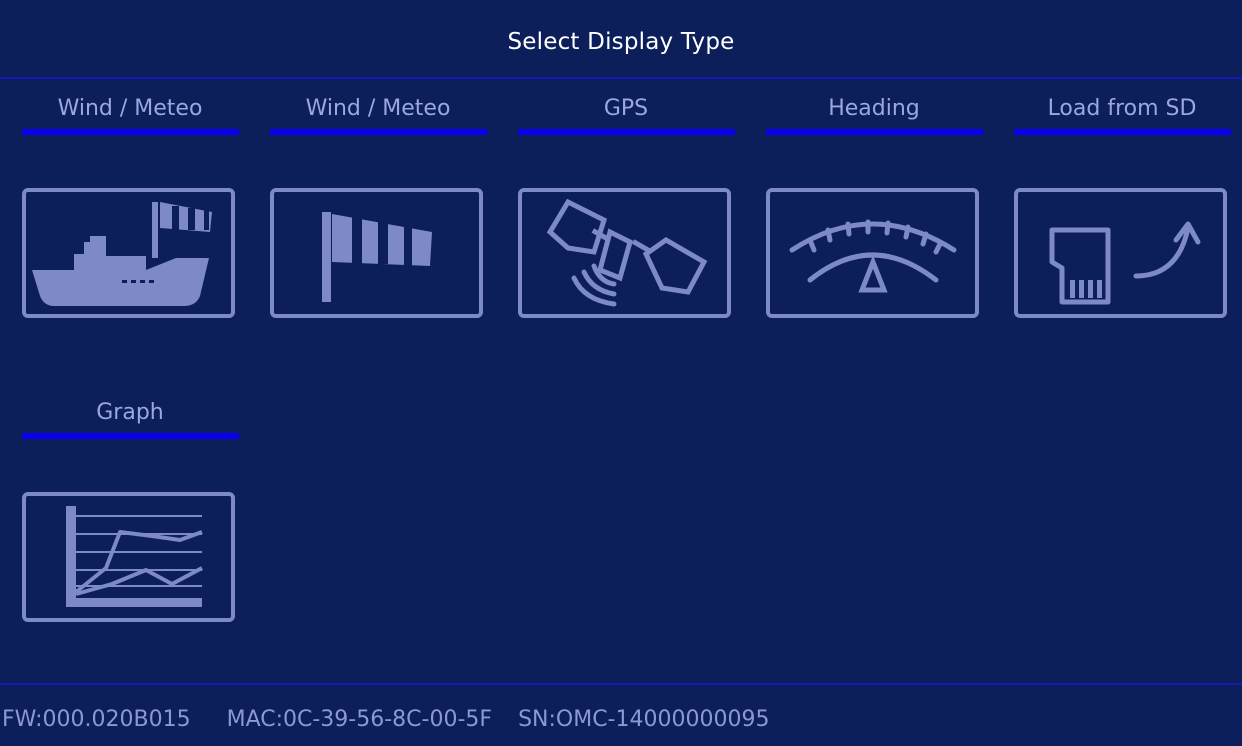 The image size is (1242, 746). Describe the element at coordinates (128, 557) in the screenshot. I see `line-graph-icon` at that location.